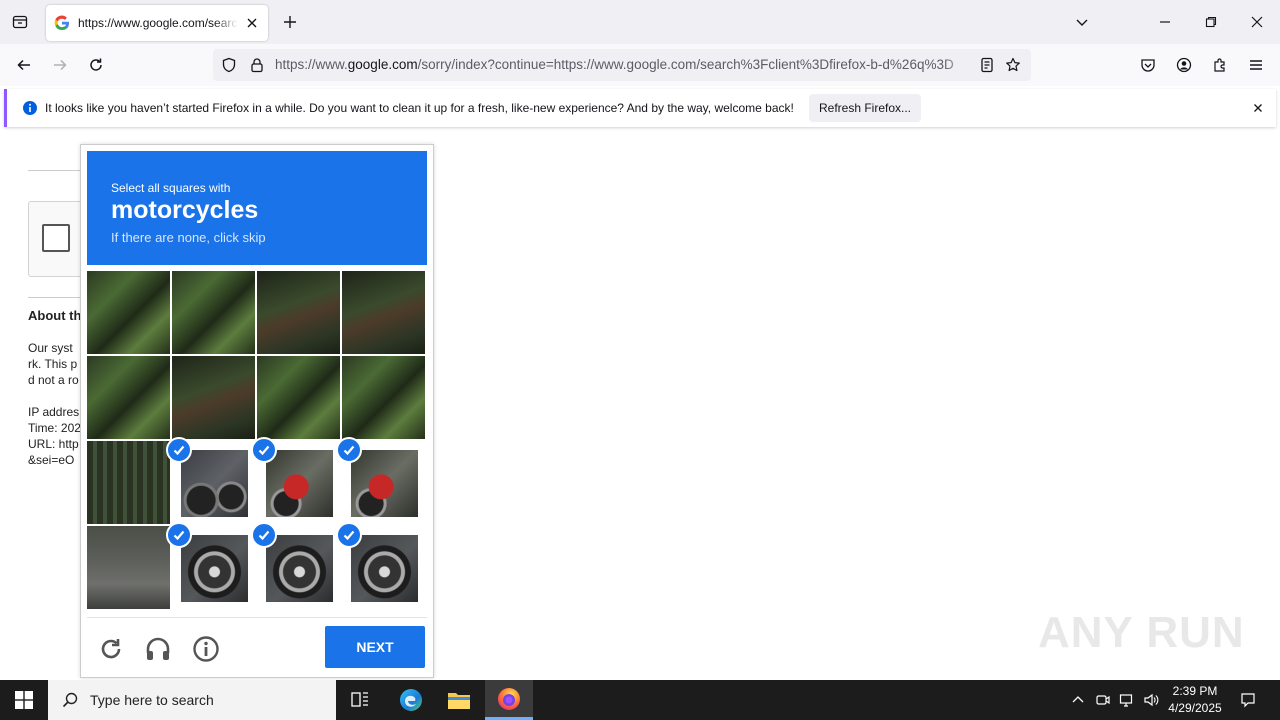  I want to click on page-text-line: Time: 202, so click(54, 428).